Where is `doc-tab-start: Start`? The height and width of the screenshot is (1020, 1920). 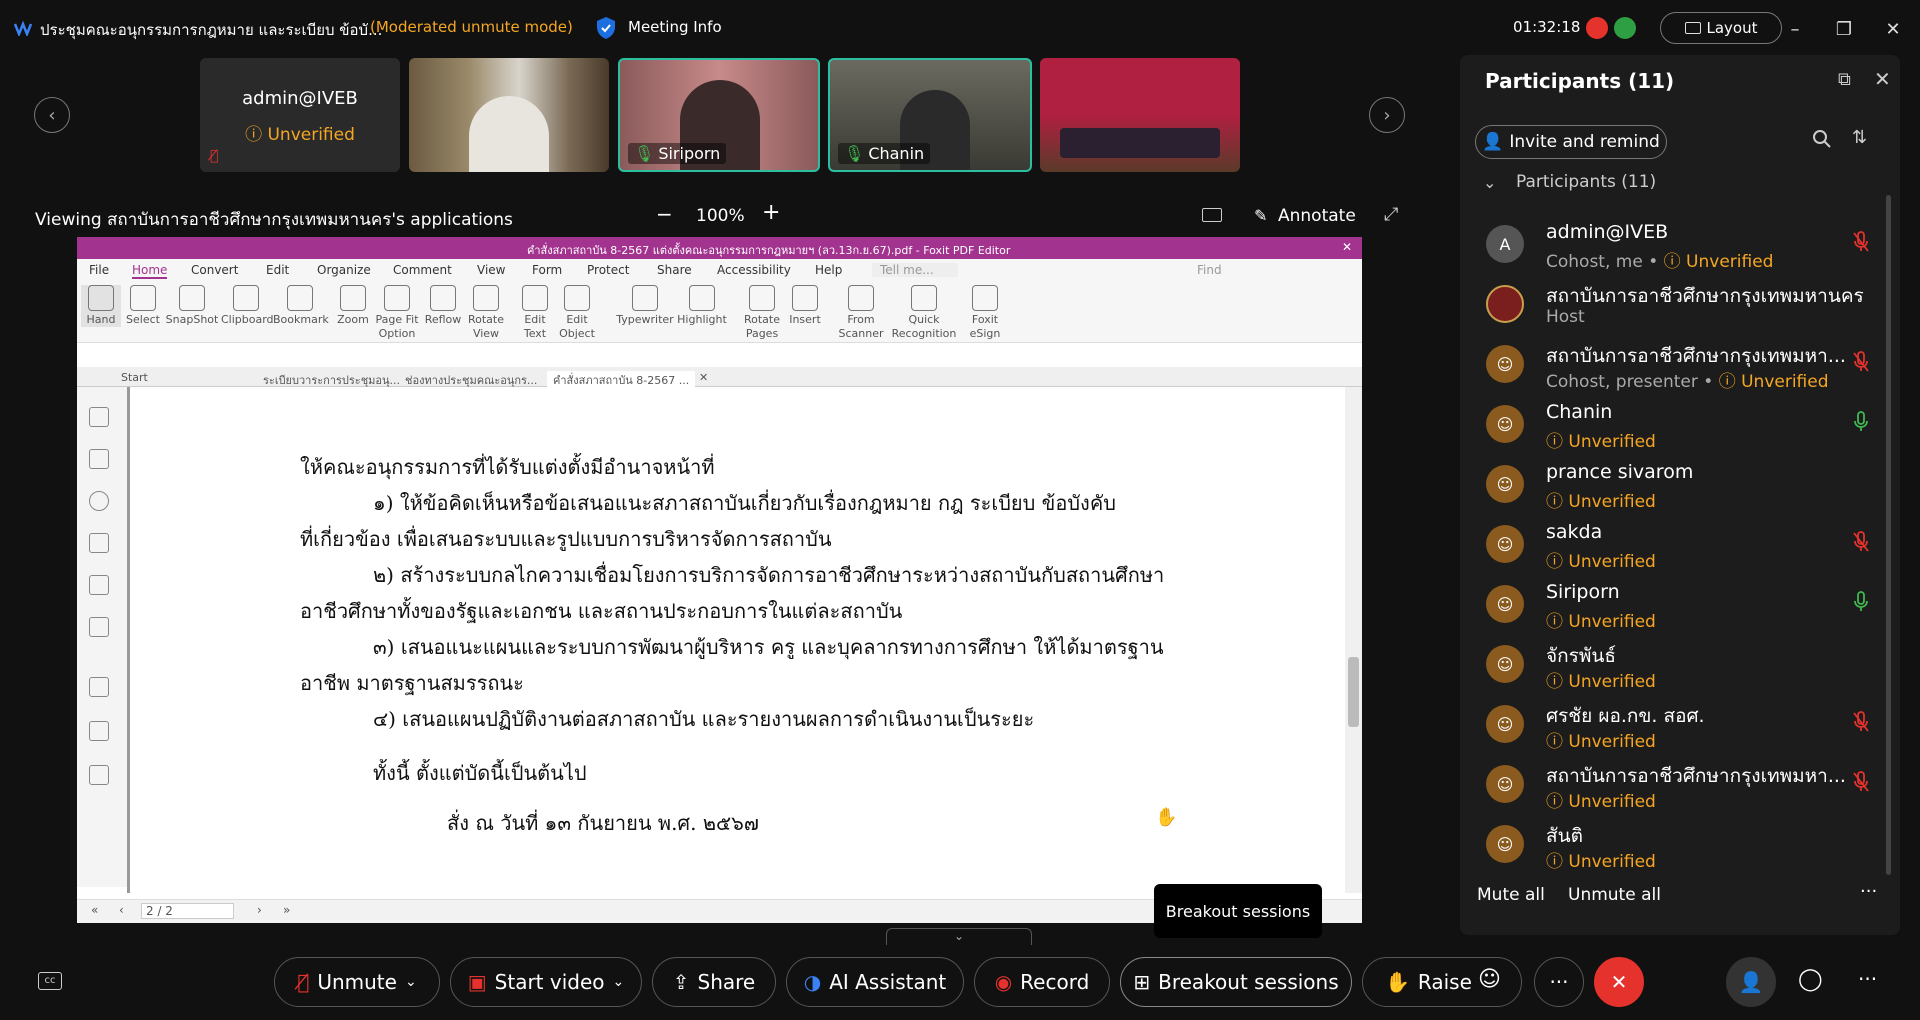
doc-tab-start: Start is located at coordinates (134, 377).